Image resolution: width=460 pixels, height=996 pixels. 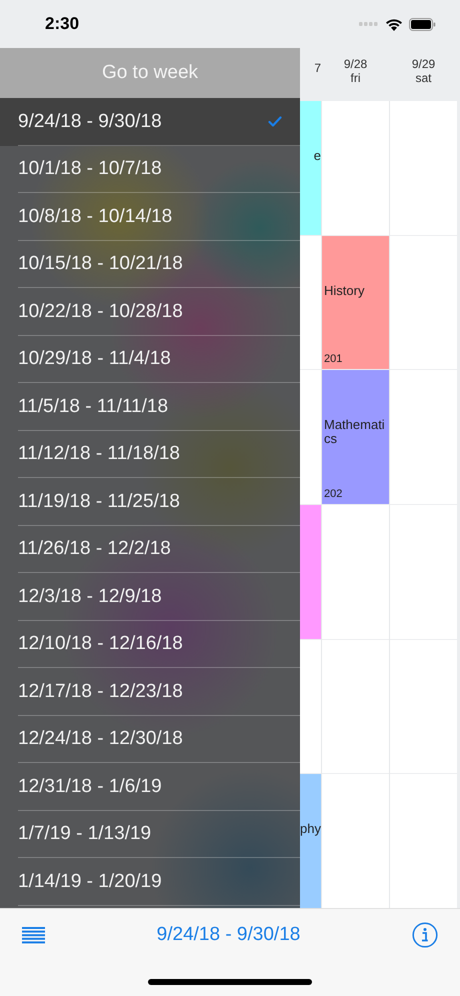 I want to click on week-item: 12/10/18 - 12/16/18, so click(x=150, y=644).